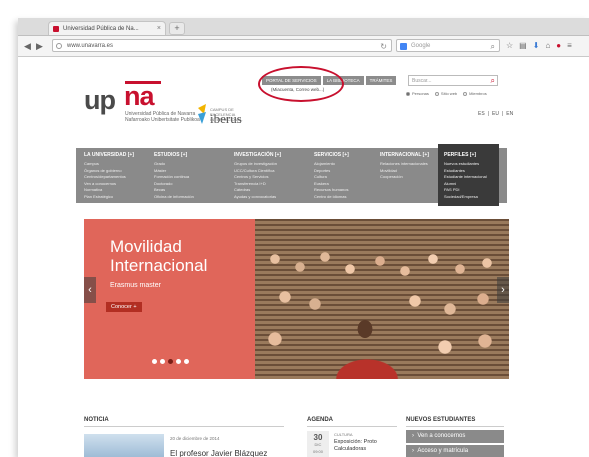 Image resolution: width=589 pixels, height=457 pixels. I want to click on toolbar-icons: ☆ ▤ ⬇ ⌂ ● ≡, so click(539, 46).